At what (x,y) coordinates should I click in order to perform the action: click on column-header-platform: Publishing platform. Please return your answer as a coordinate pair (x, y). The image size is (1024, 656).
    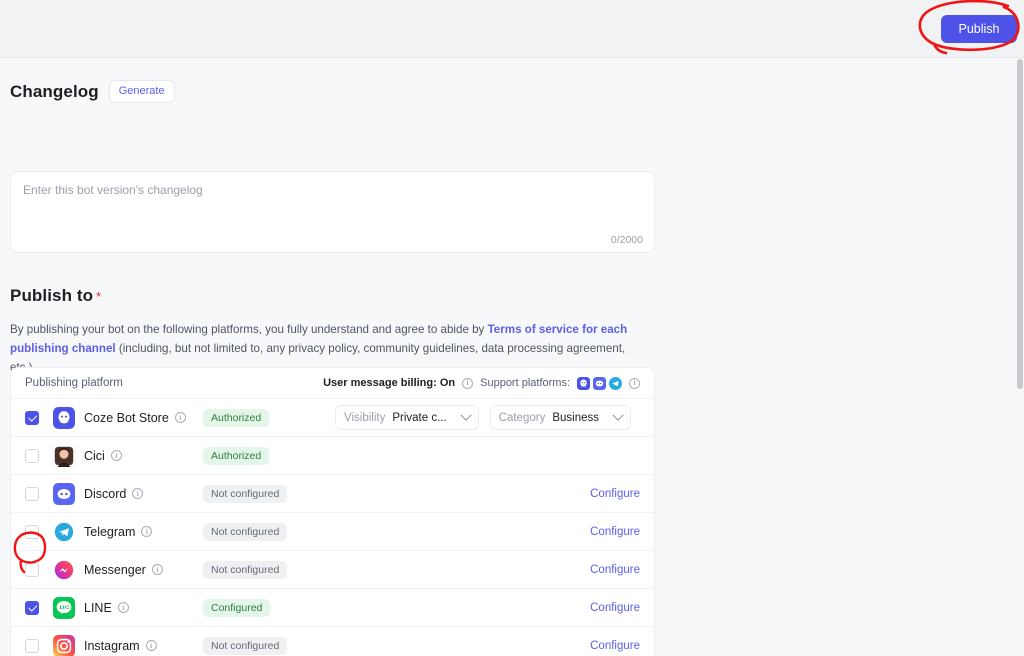
    Looking at the image, I should click on (74, 383).